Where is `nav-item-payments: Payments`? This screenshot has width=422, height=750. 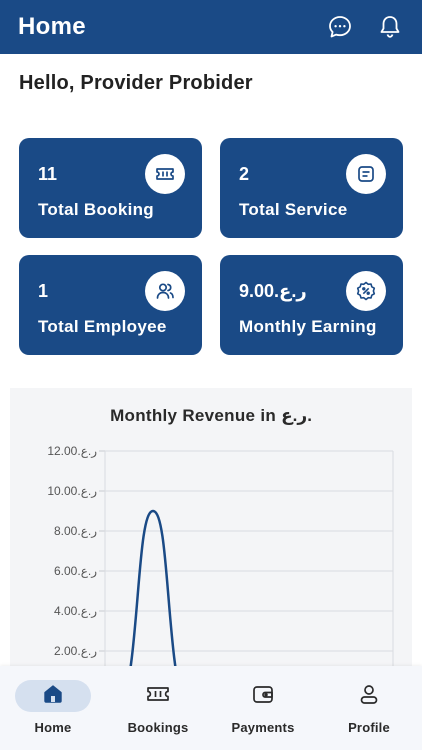 nav-item-payments: Payments is located at coordinates (263, 710).